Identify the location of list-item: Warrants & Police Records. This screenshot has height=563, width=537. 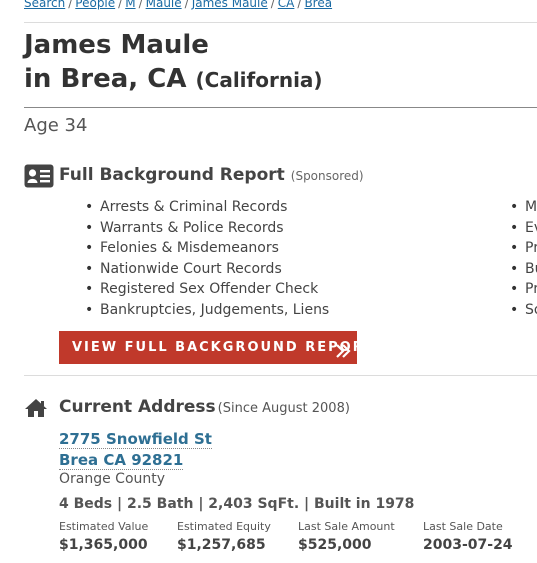
(207, 228).